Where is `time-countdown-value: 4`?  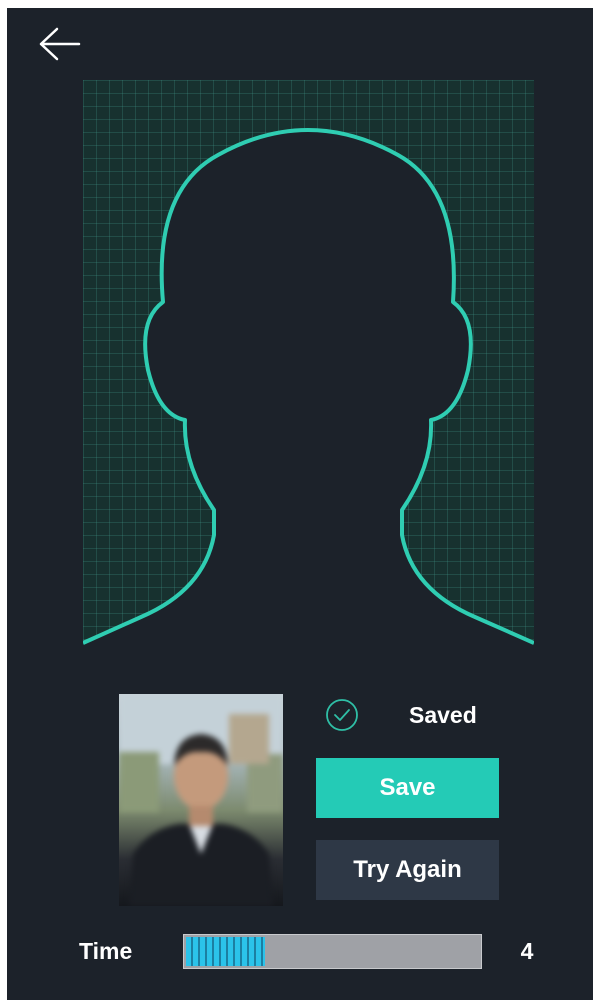 time-countdown-value: 4 is located at coordinates (527, 951).